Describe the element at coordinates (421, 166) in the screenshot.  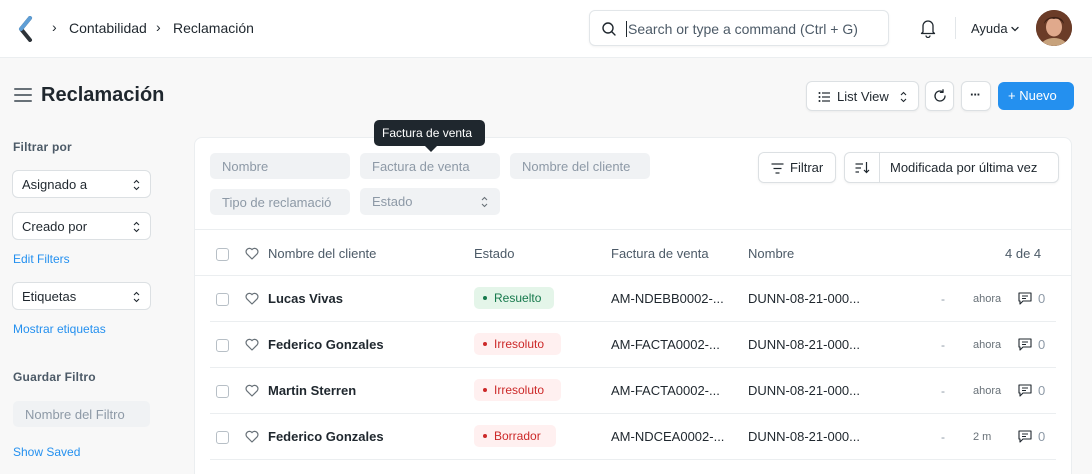
I see `factura-filter-placeholder: Factura de venta` at that location.